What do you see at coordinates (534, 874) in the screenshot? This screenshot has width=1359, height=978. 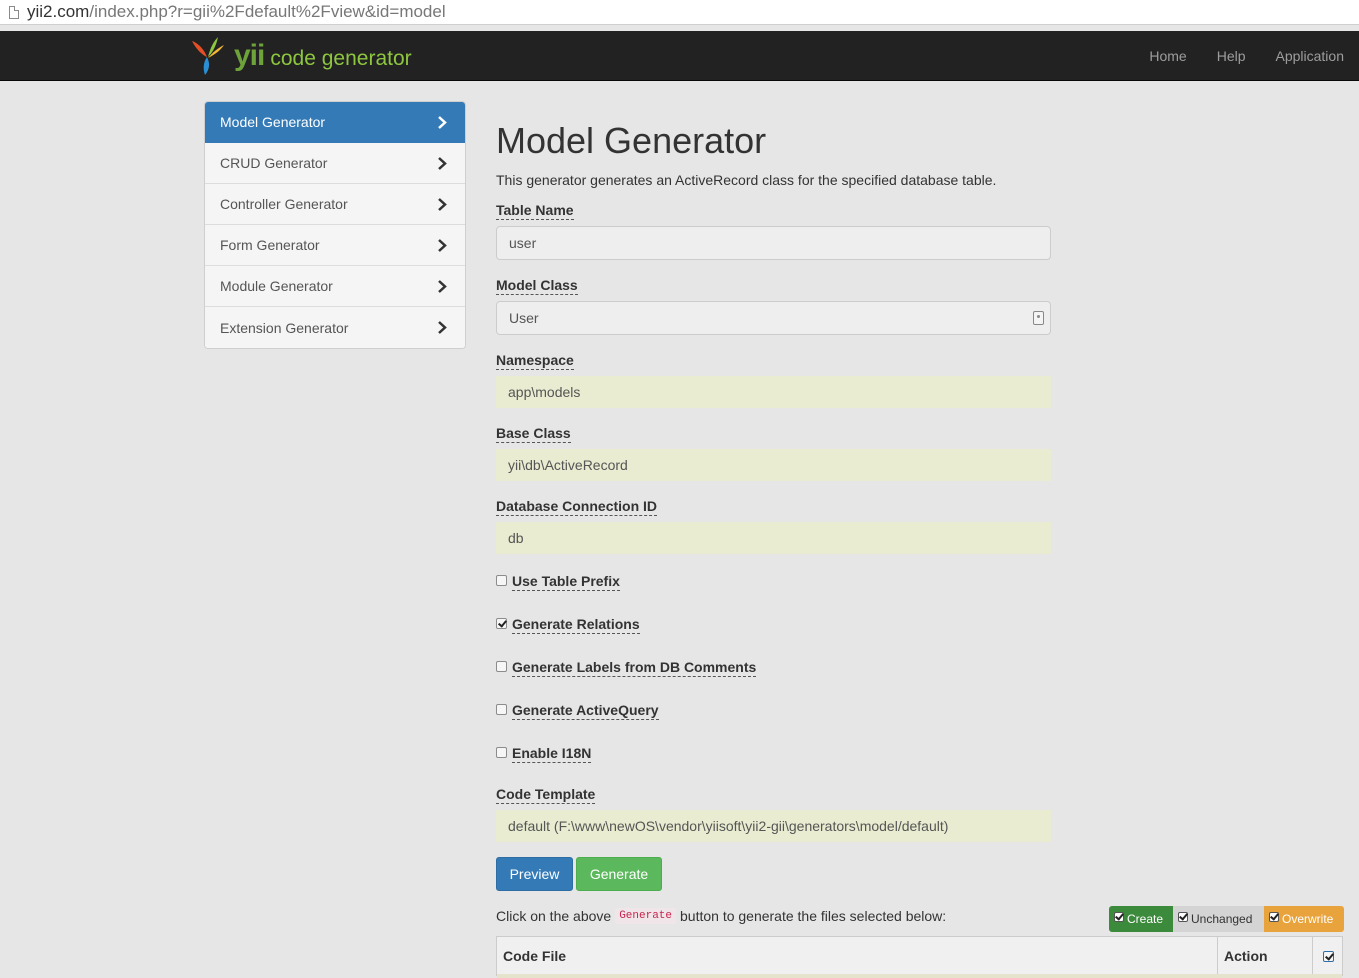 I see `preview-button: Preview` at bounding box center [534, 874].